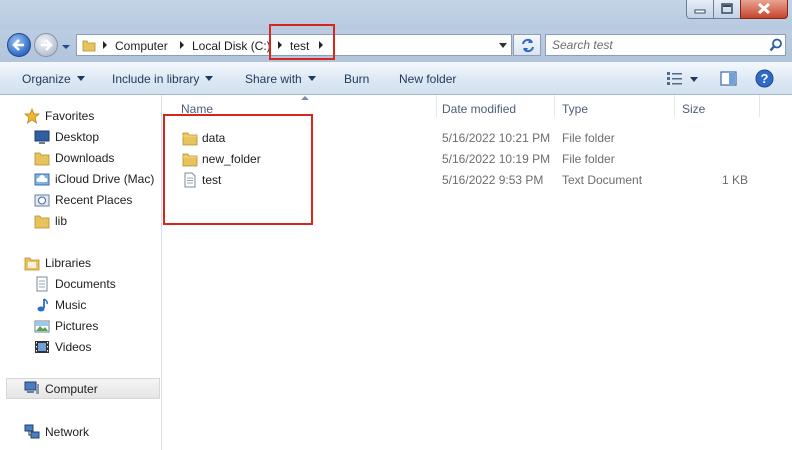  What do you see at coordinates (503, 45) in the screenshot?
I see `address-history-chevron-down-icon` at bounding box center [503, 45].